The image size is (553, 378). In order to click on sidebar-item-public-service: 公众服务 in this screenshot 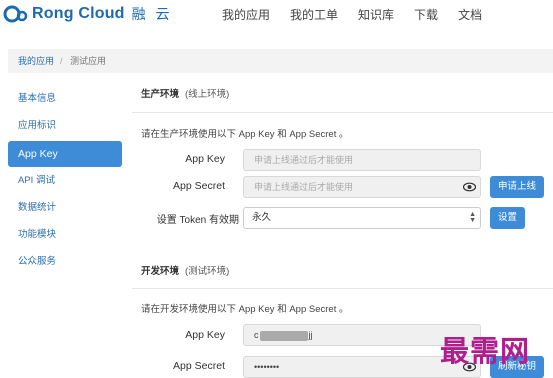, I will do `click(65, 262)`.